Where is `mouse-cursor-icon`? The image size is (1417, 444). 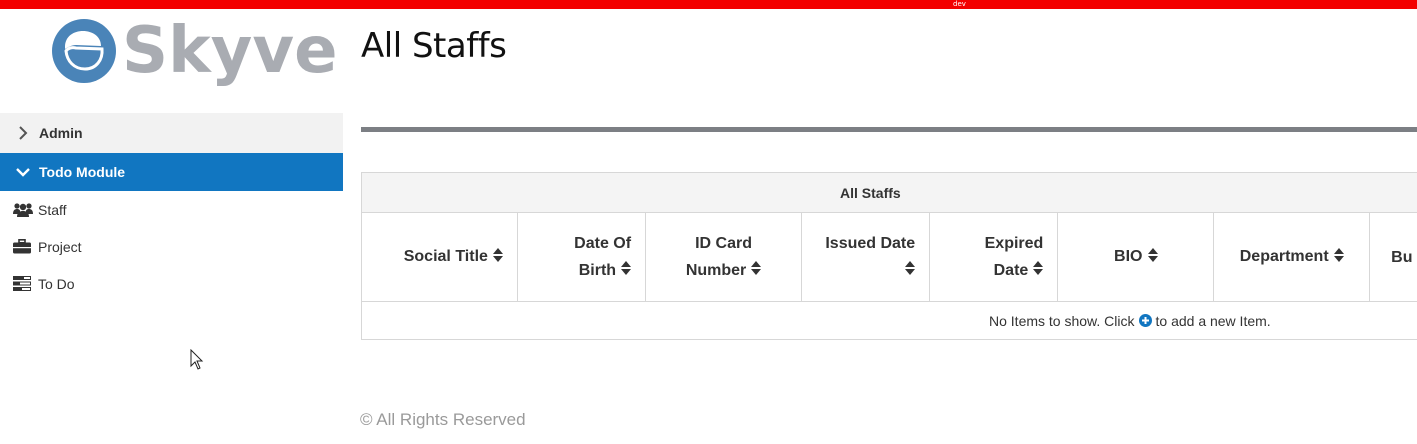 mouse-cursor-icon is located at coordinates (197, 359).